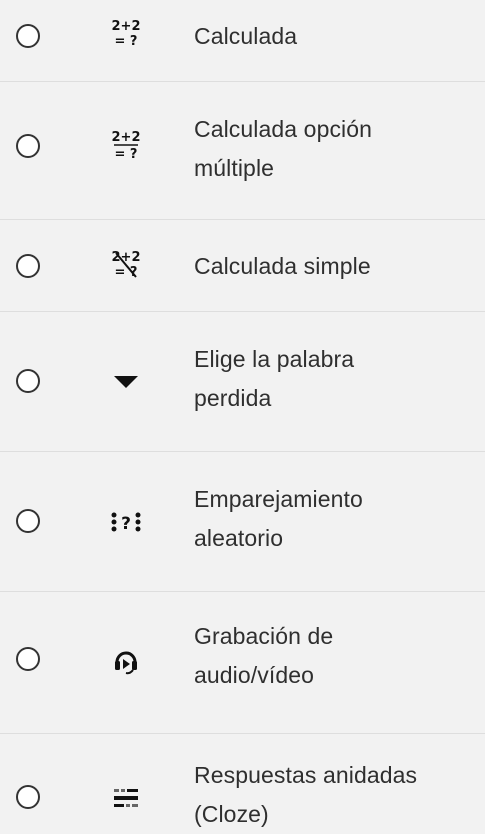  I want to click on label-line-1: Elige la palabra, so click(274, 359).